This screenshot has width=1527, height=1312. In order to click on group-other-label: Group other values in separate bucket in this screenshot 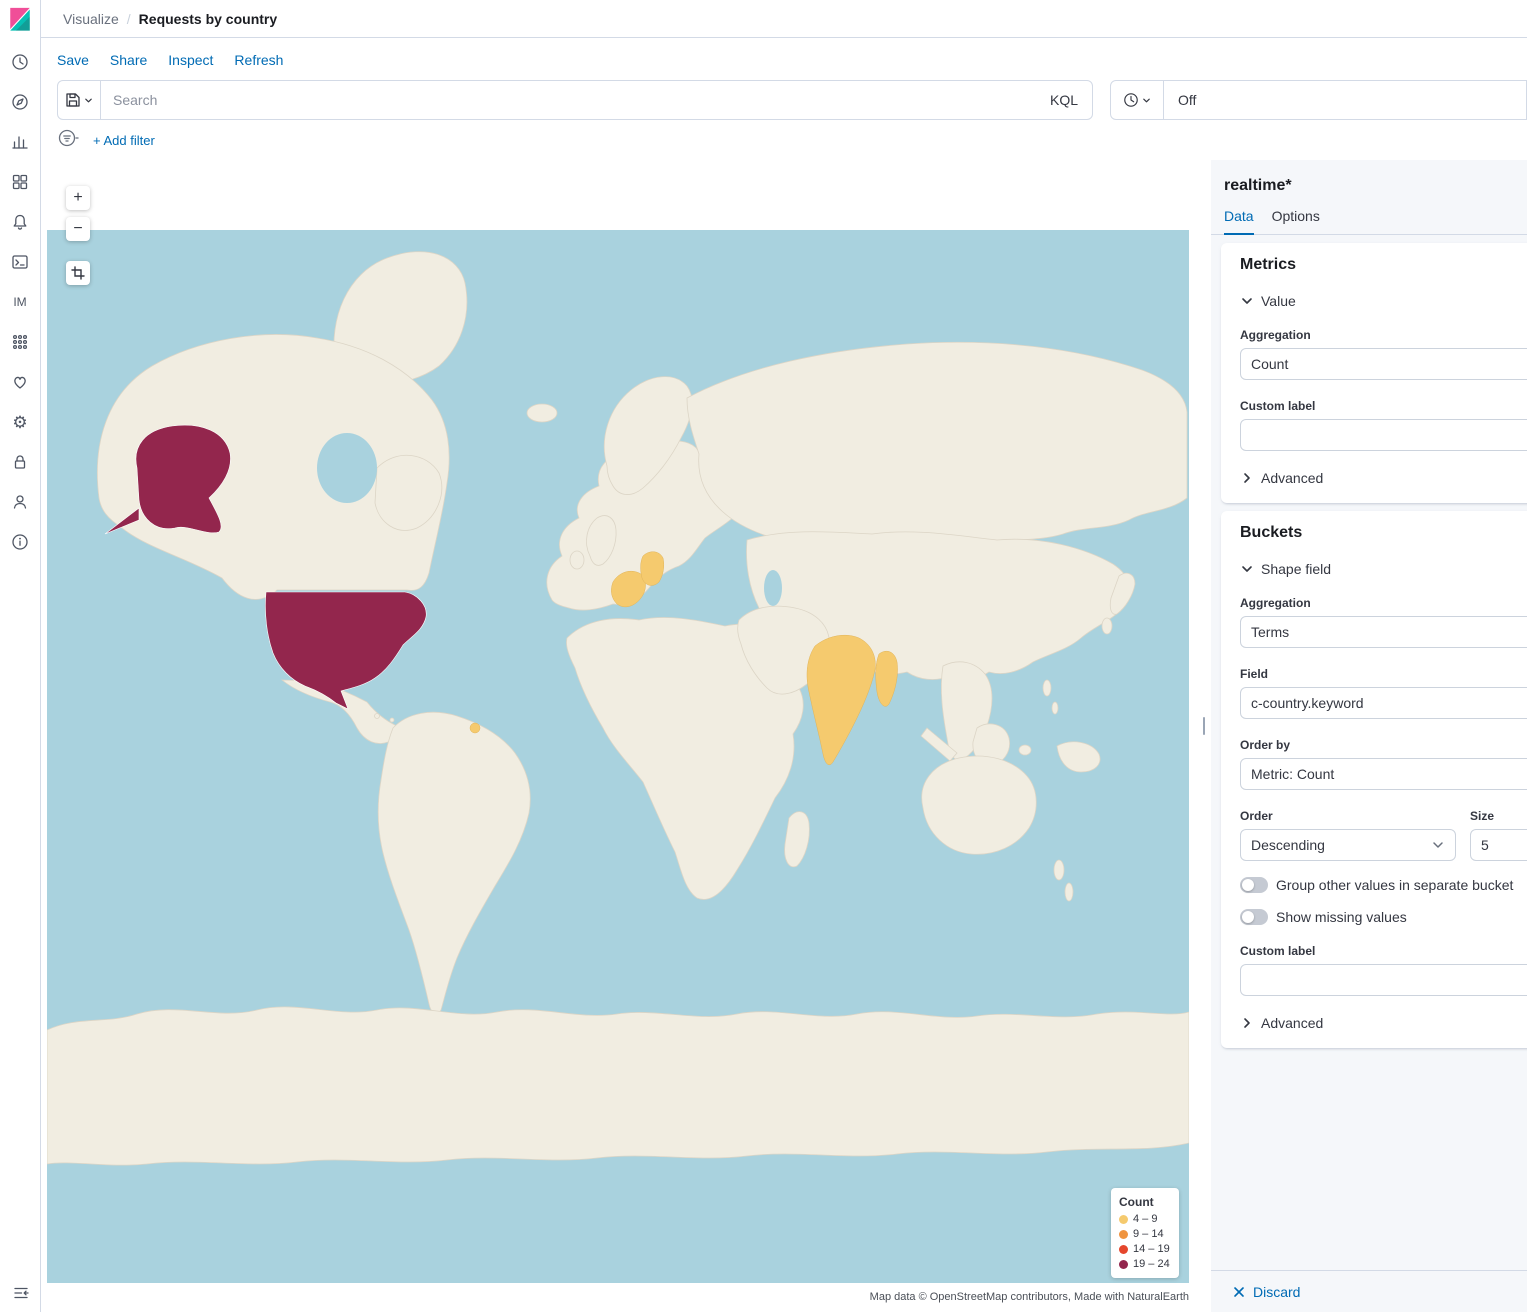, I will do `click(1395, 885)`.